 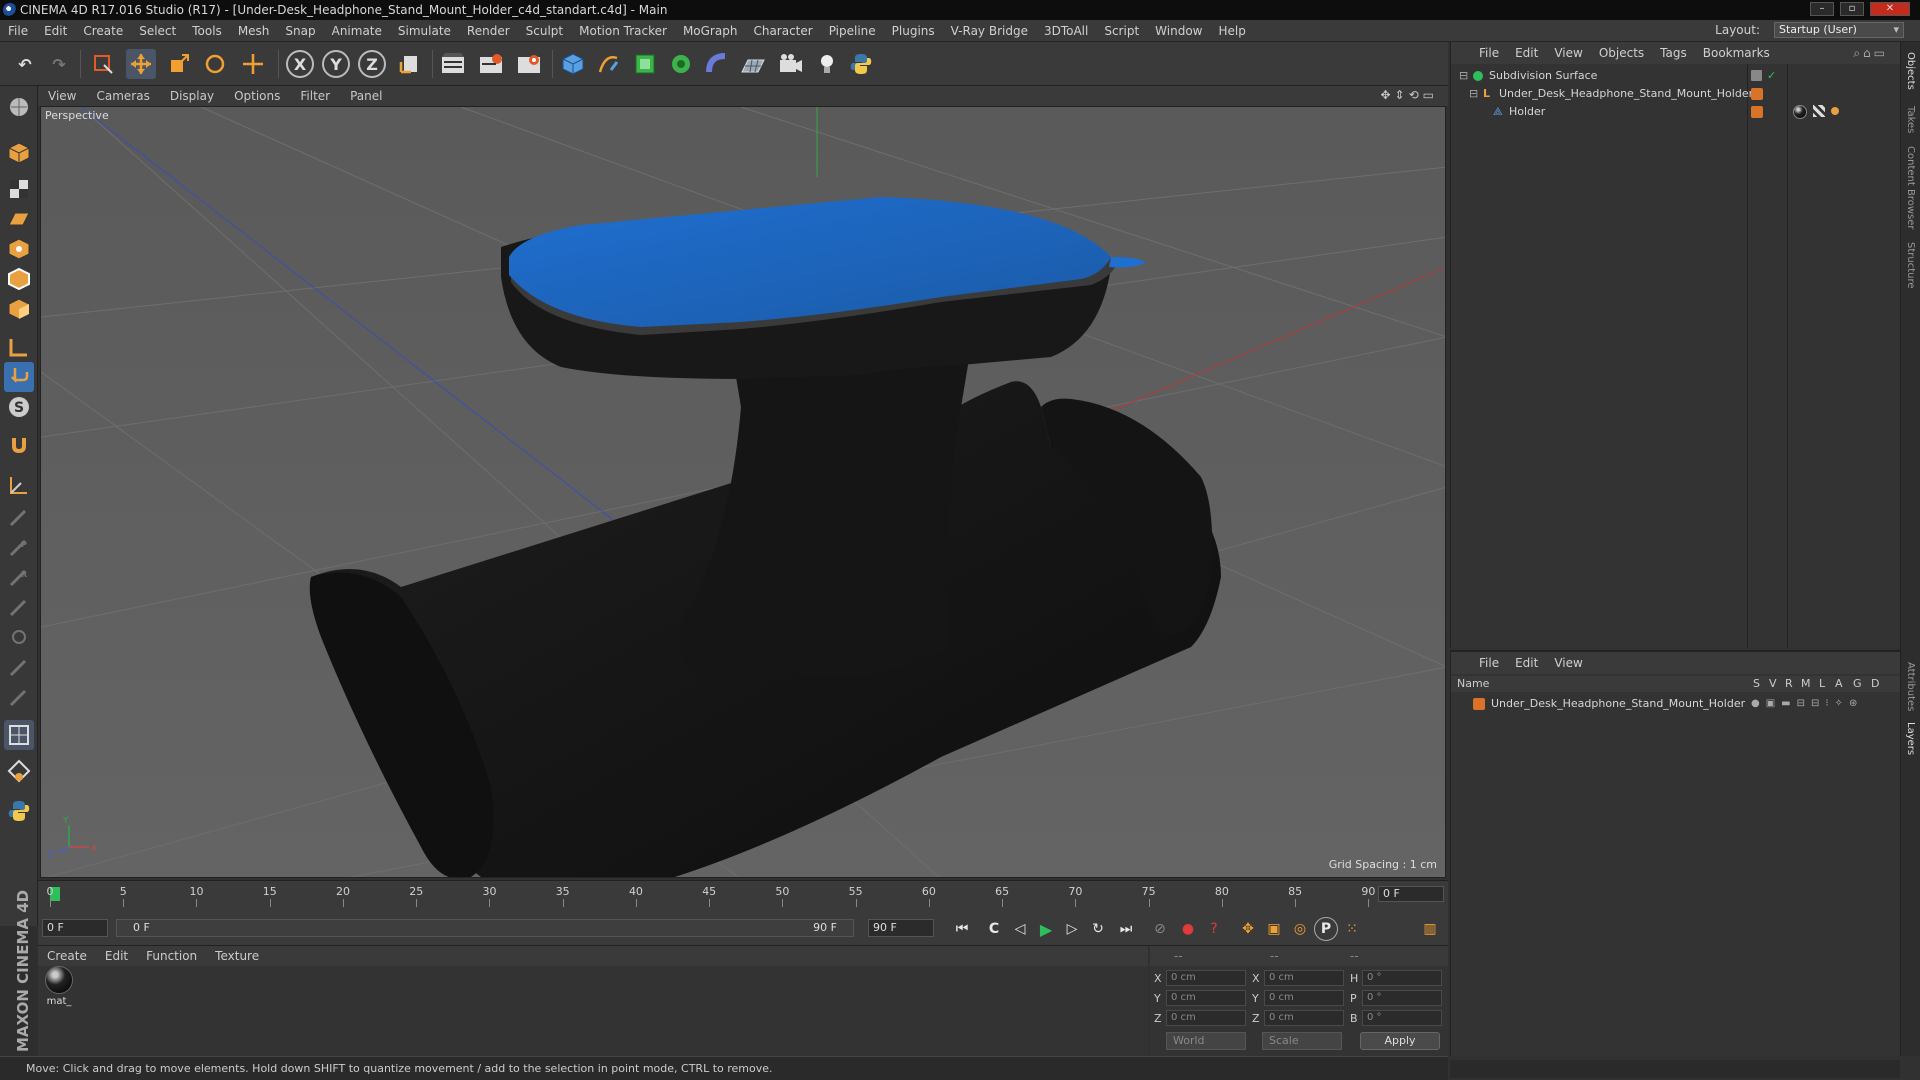 I want to click on menu-render: Render, so click(x=488, y=31).